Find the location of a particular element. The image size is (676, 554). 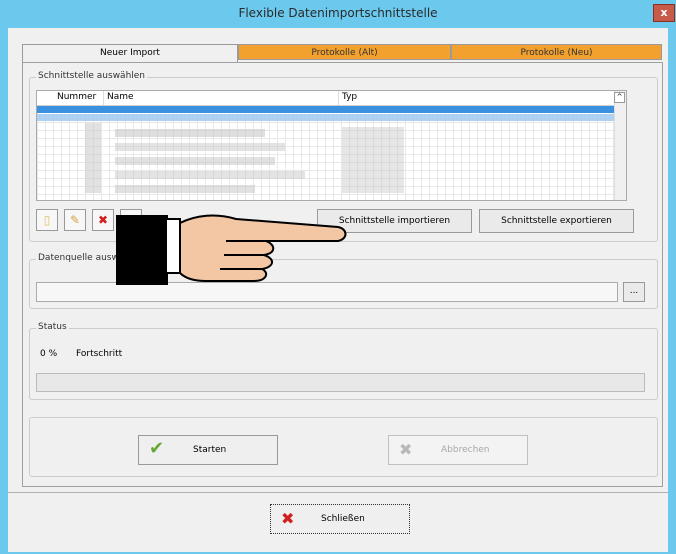

grid-scrollbar: ^ is located at coordinates (620, 145).